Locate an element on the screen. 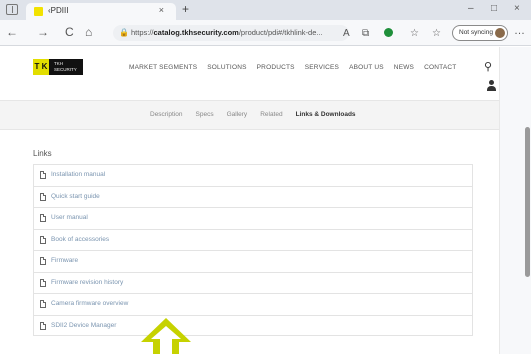 This screenshot has width=531, height=354. lock-icon: 🔒 is located at coordinates (124, 33).